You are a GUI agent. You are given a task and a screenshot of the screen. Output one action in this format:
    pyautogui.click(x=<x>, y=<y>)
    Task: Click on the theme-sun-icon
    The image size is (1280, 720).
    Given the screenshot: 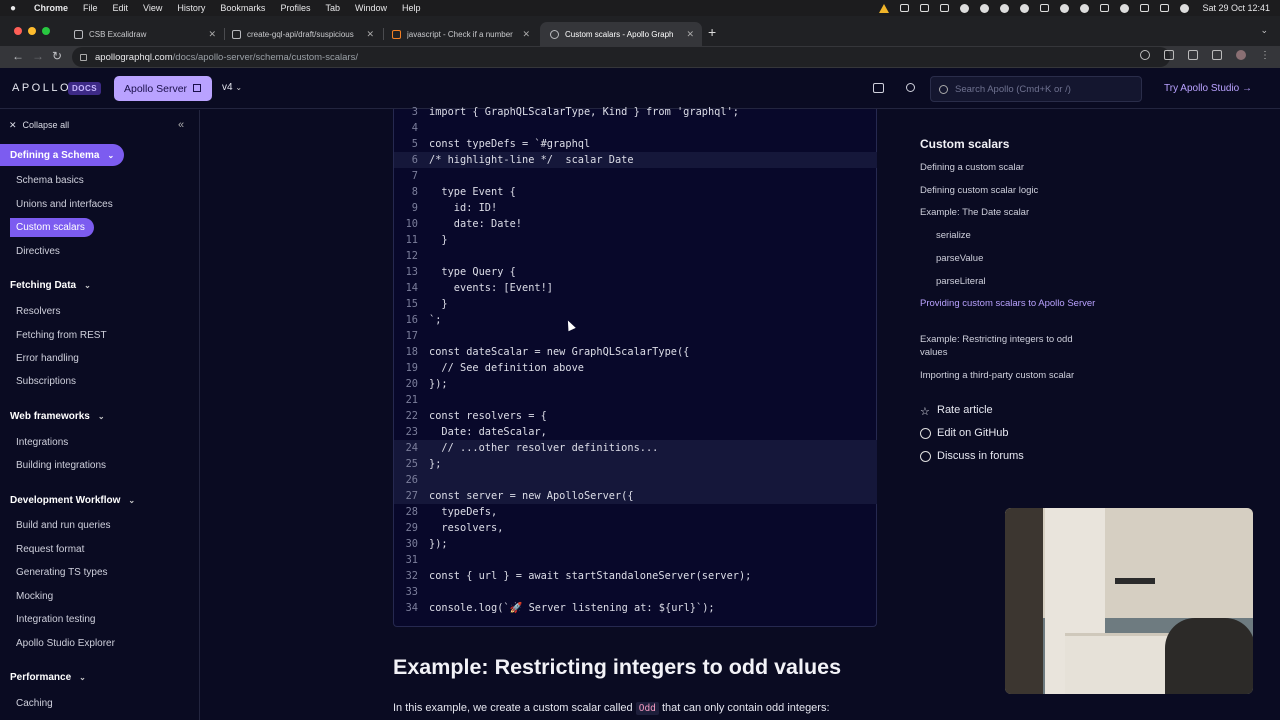 What is the action you would take?
    pyautogui.click(x=910, y=87)
    